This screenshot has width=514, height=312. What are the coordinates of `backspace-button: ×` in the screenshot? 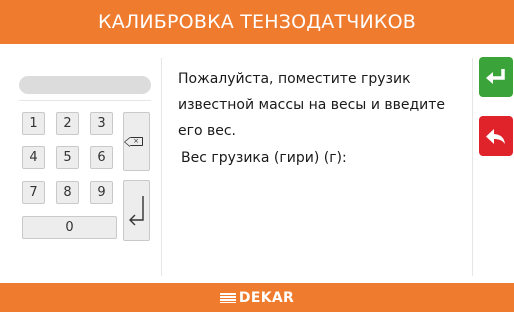 It's located at (136, 141).